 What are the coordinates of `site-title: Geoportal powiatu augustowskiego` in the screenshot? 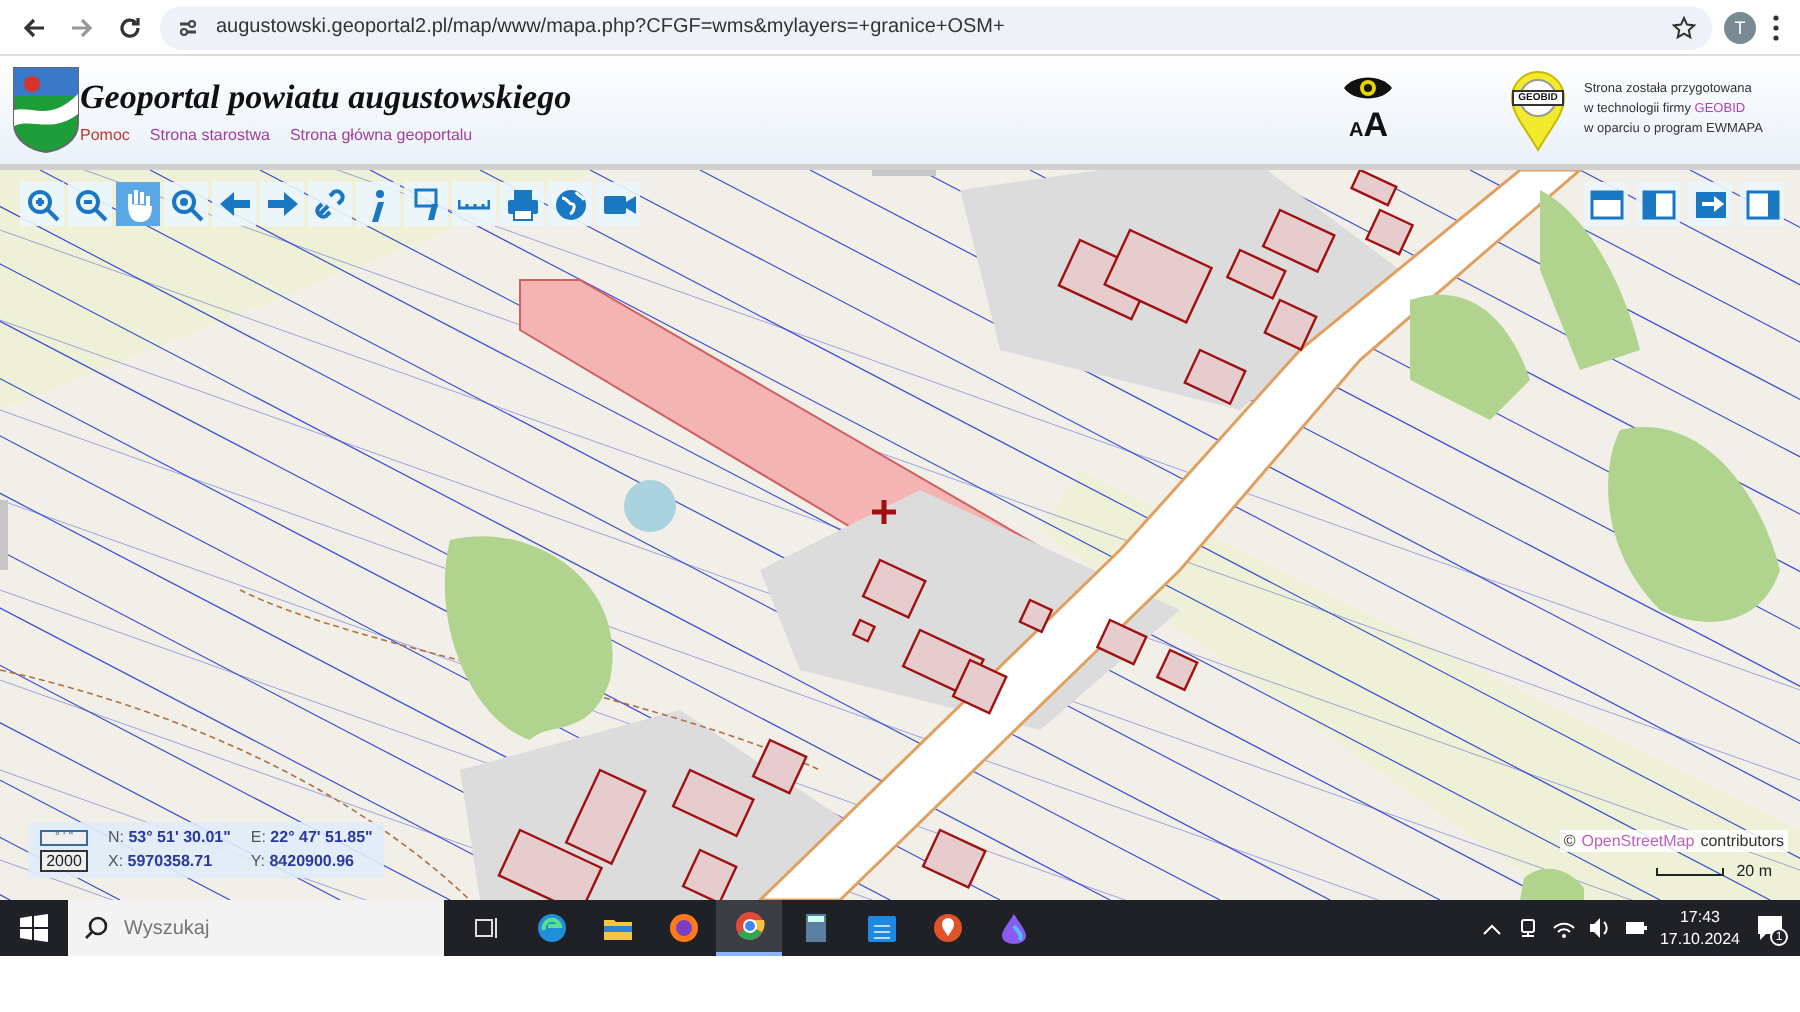 It's located at (327, 97).